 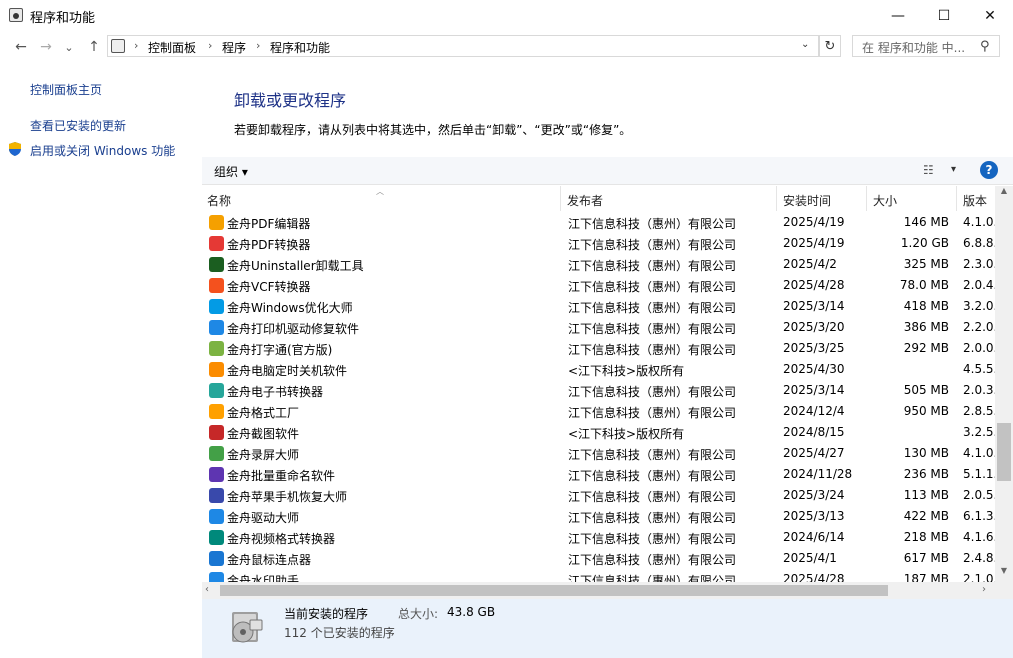 I want to click on program-name: 金舟打字通(官方版), so click(x=280, y=350).